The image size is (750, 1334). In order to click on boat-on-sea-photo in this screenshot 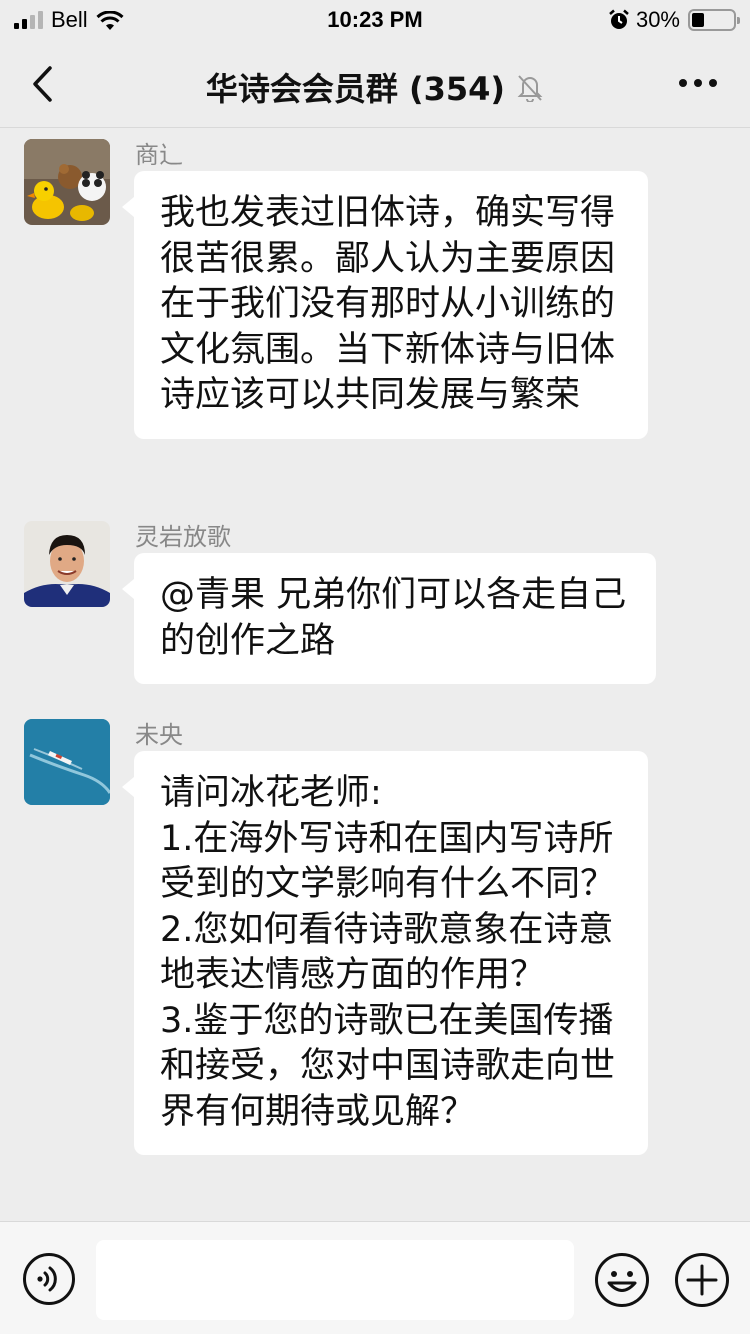, I will do `click(67, 762)`.